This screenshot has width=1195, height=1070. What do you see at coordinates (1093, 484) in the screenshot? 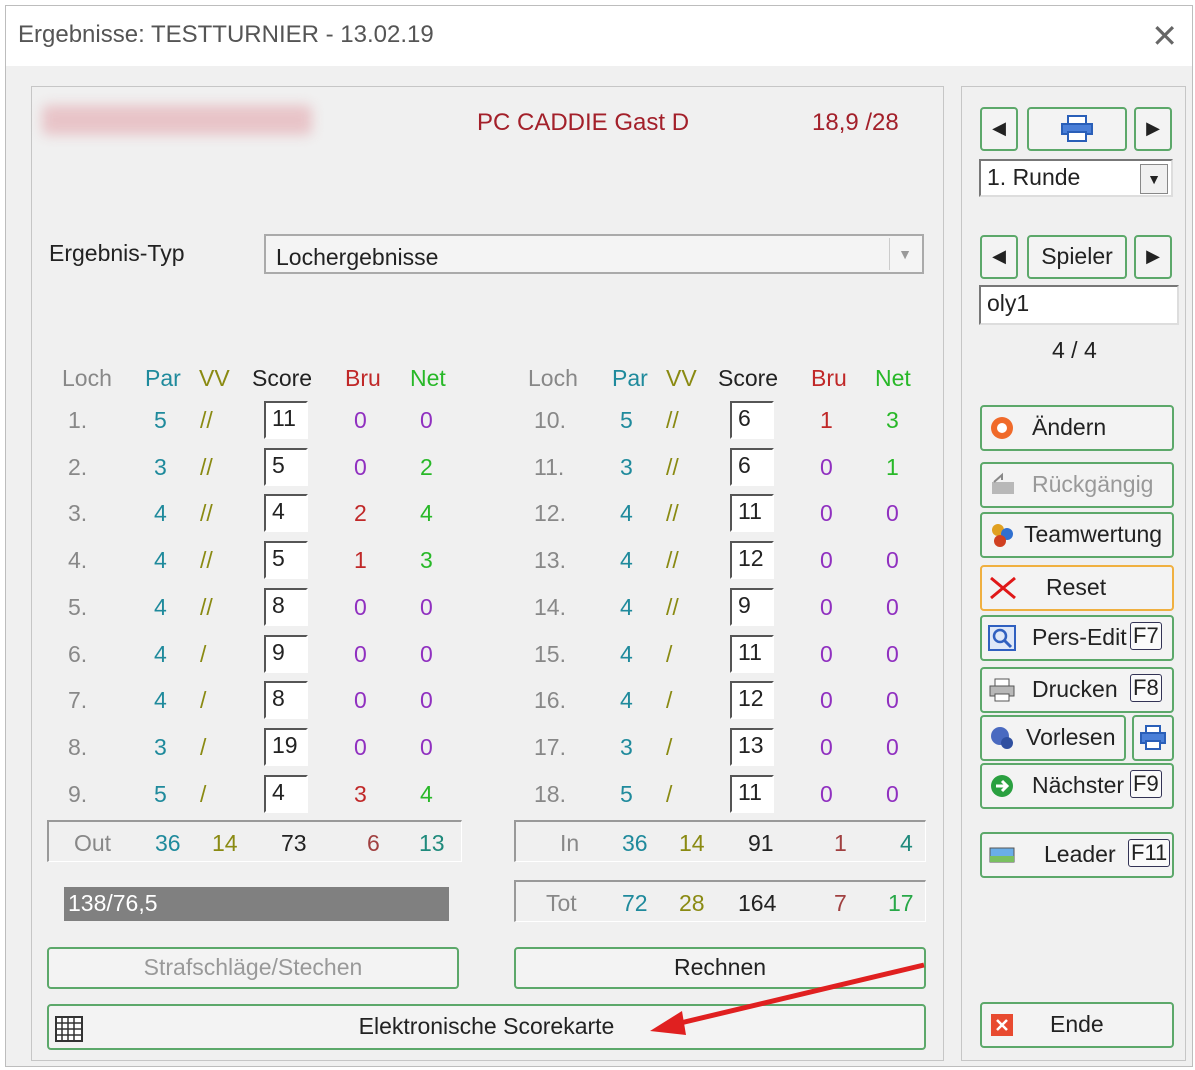
I see `rueckgaengig-label: Rückgängig` at bounding box center [1093, 484].